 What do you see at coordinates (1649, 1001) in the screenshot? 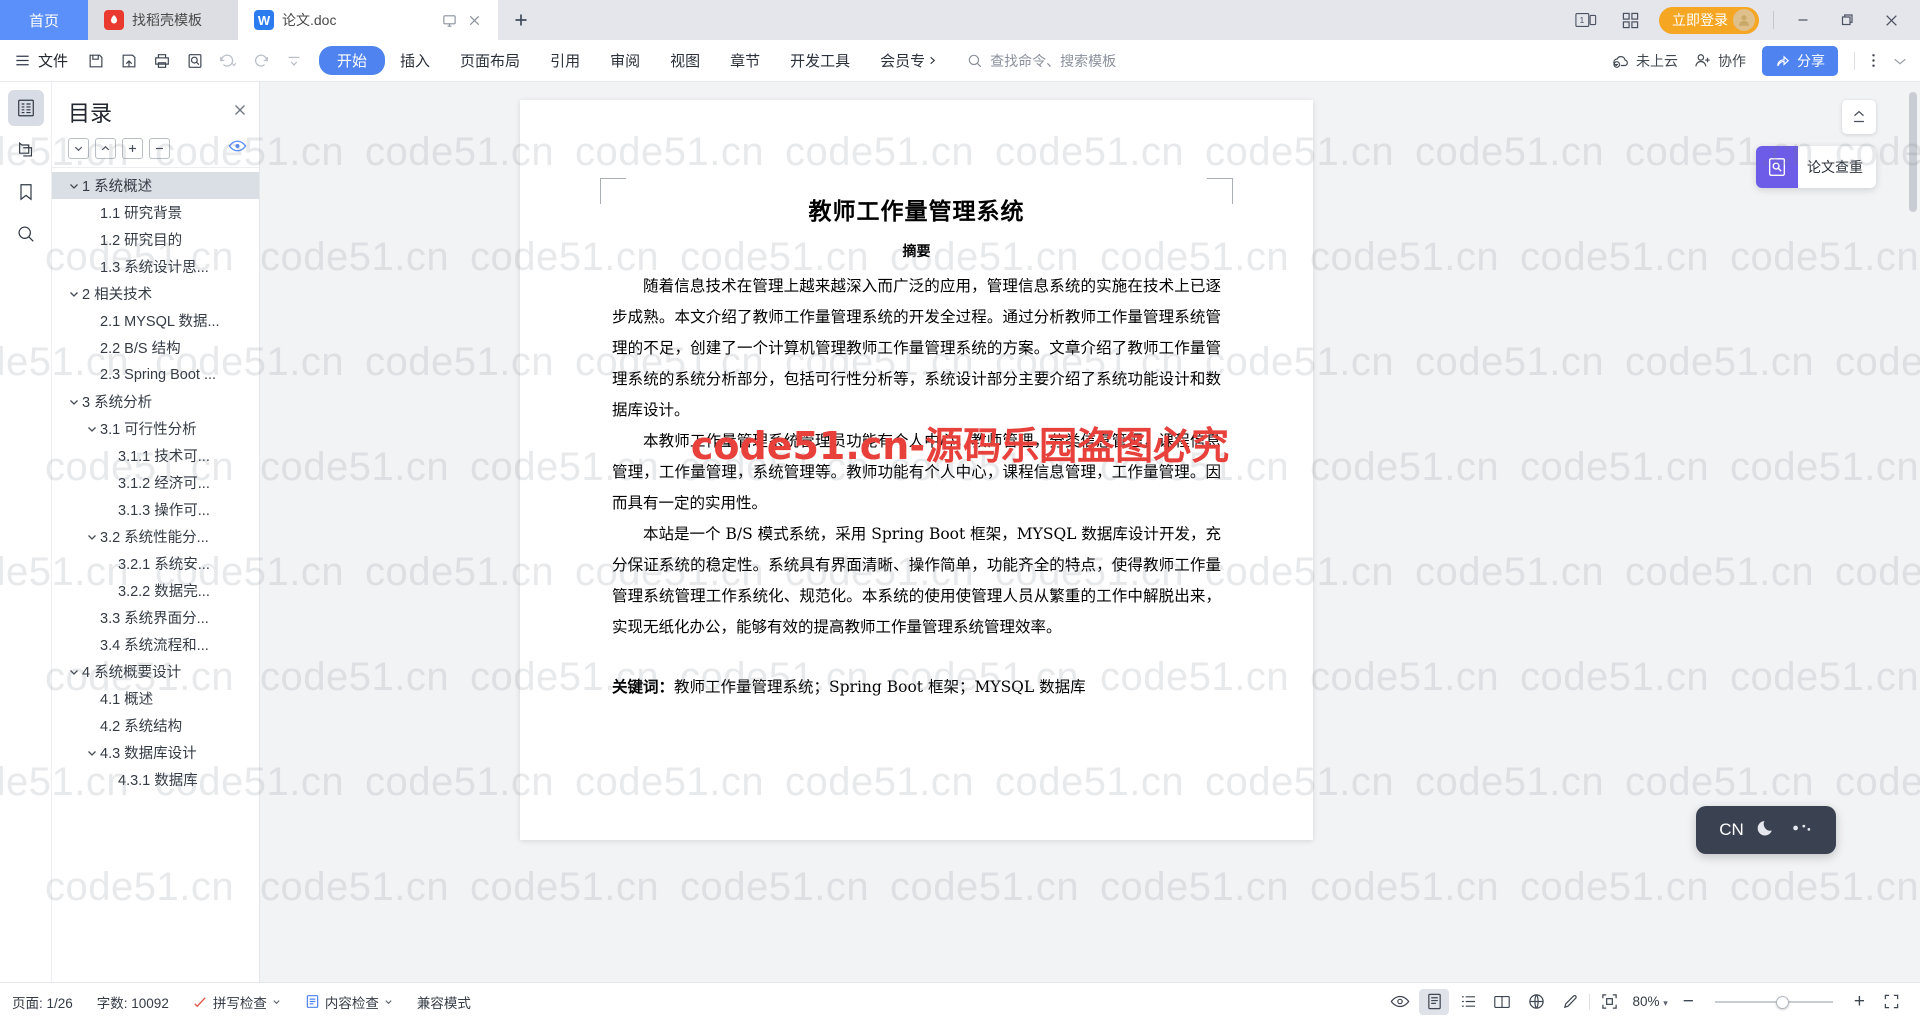
I see `zoom-level-label: 80% ▾` at bounding box center [1649, 1001].